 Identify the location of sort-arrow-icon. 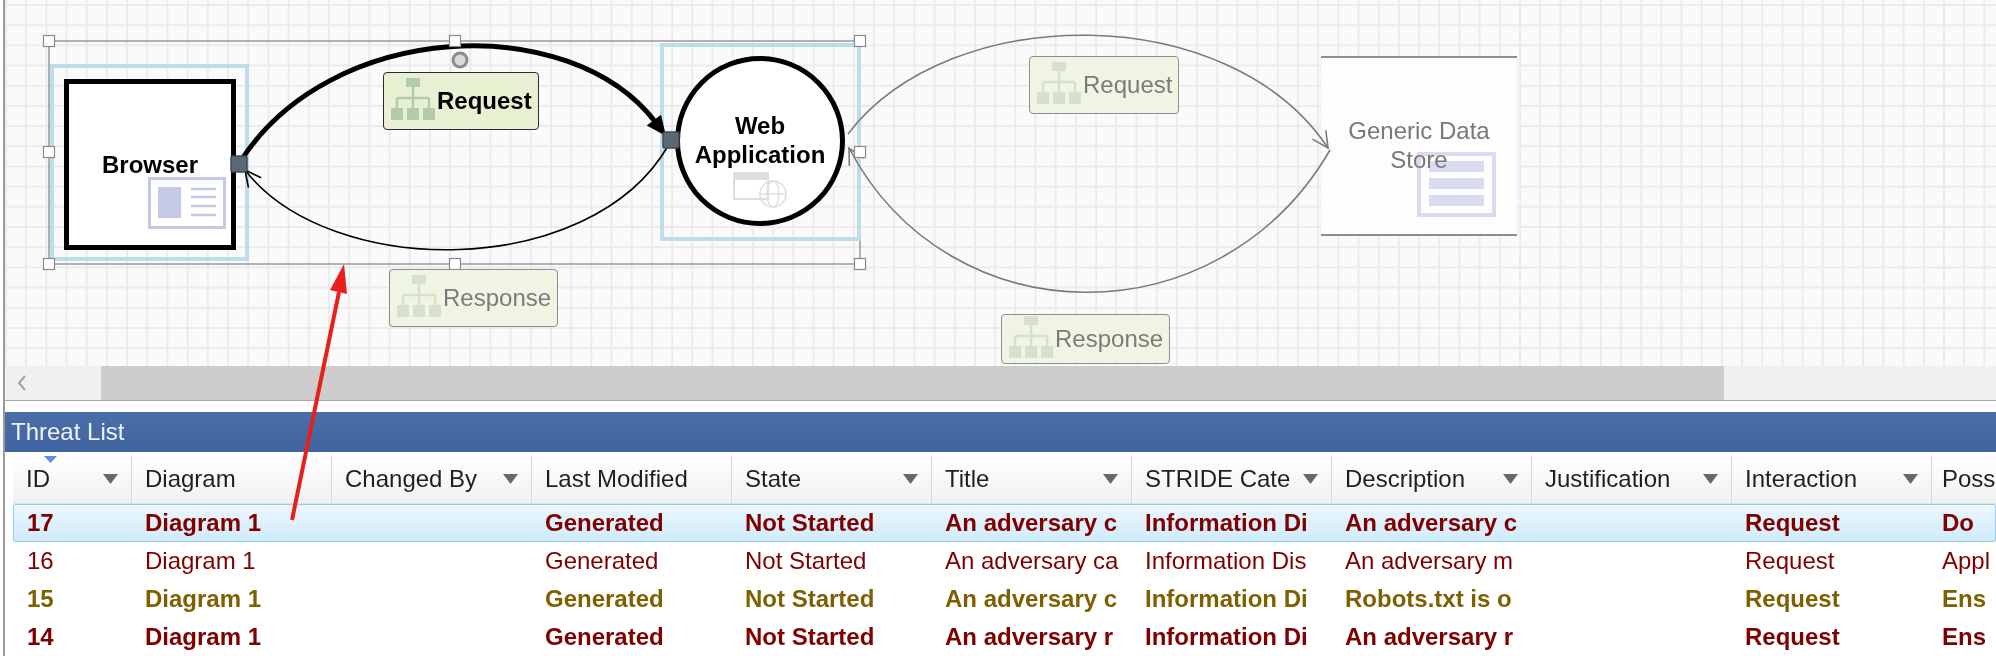
(50, 459).